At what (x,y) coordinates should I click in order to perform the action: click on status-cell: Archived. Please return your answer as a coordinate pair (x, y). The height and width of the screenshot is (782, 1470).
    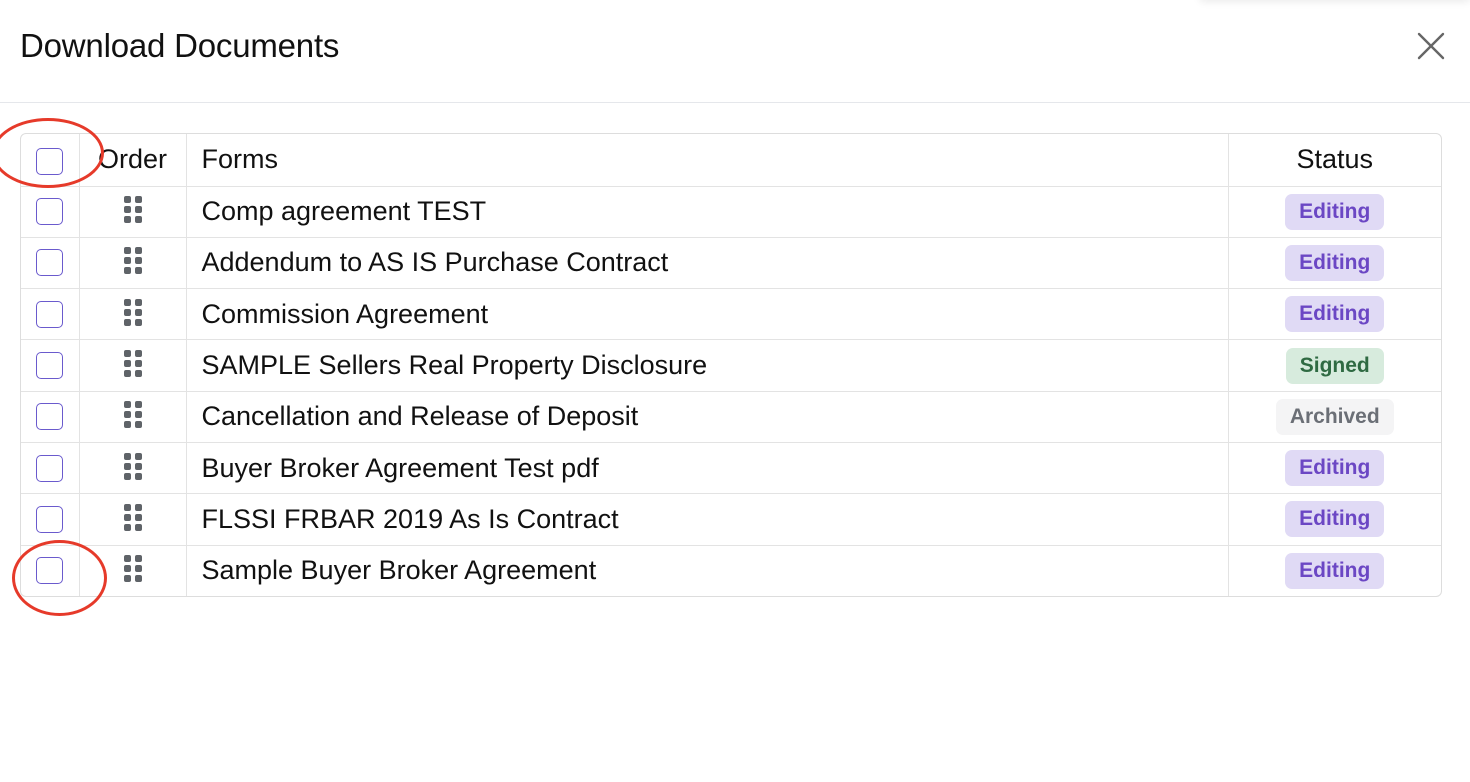
    Looking at the image, I should click on (1334, 417).